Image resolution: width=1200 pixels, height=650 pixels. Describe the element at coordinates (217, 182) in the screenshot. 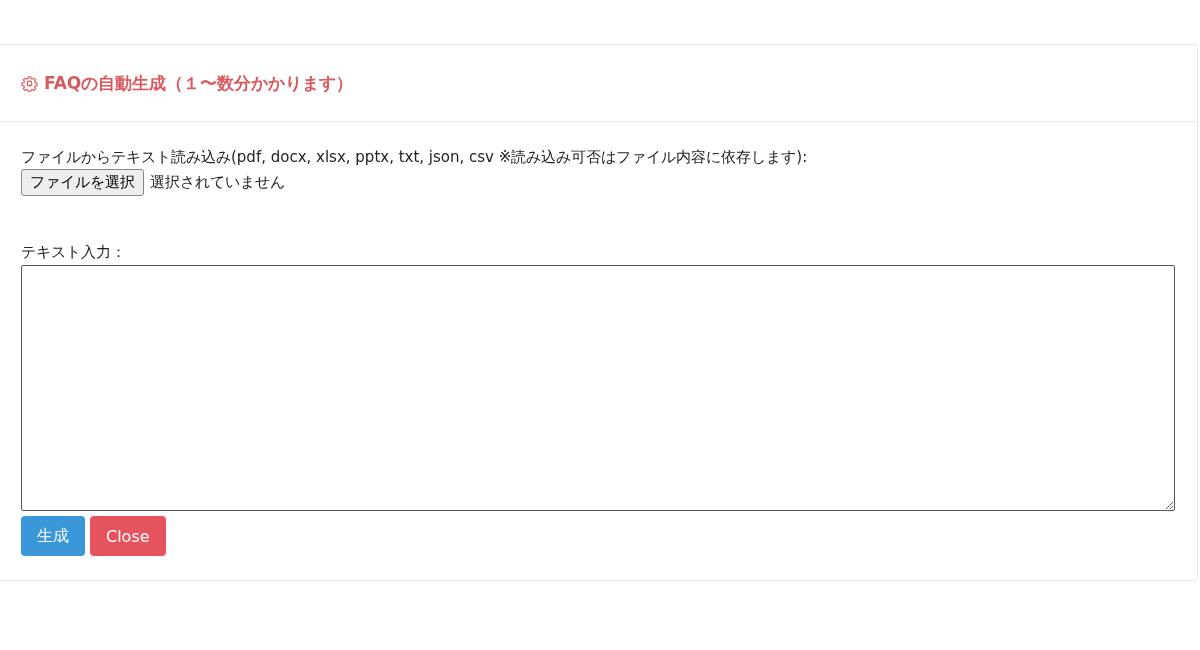

I see `file-status: 選択されていません` at that location.